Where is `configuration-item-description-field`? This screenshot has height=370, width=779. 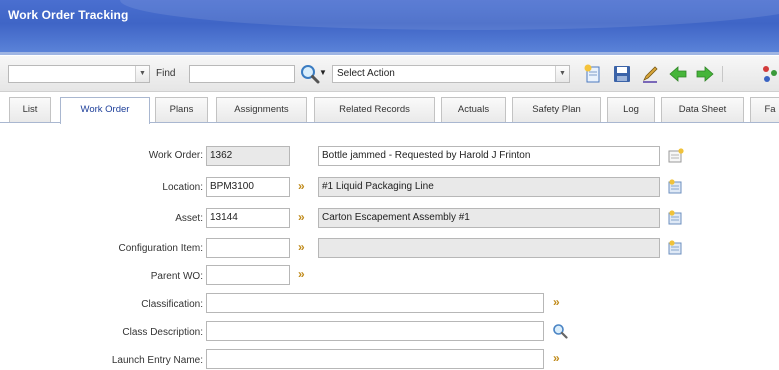 configuration-item-description-field is located at coordinates (489, 248).